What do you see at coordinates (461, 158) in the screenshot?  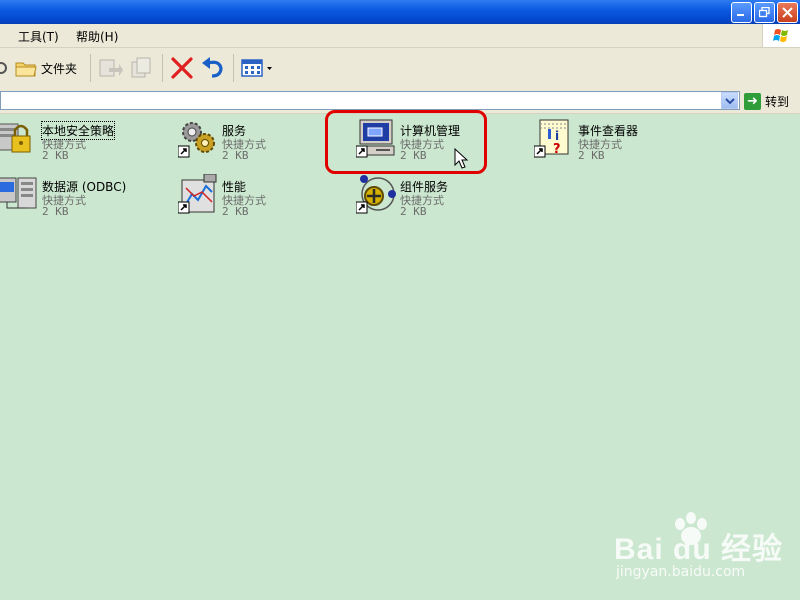 I see `mouse-cursor-icon` at bounding box center [461, 158].